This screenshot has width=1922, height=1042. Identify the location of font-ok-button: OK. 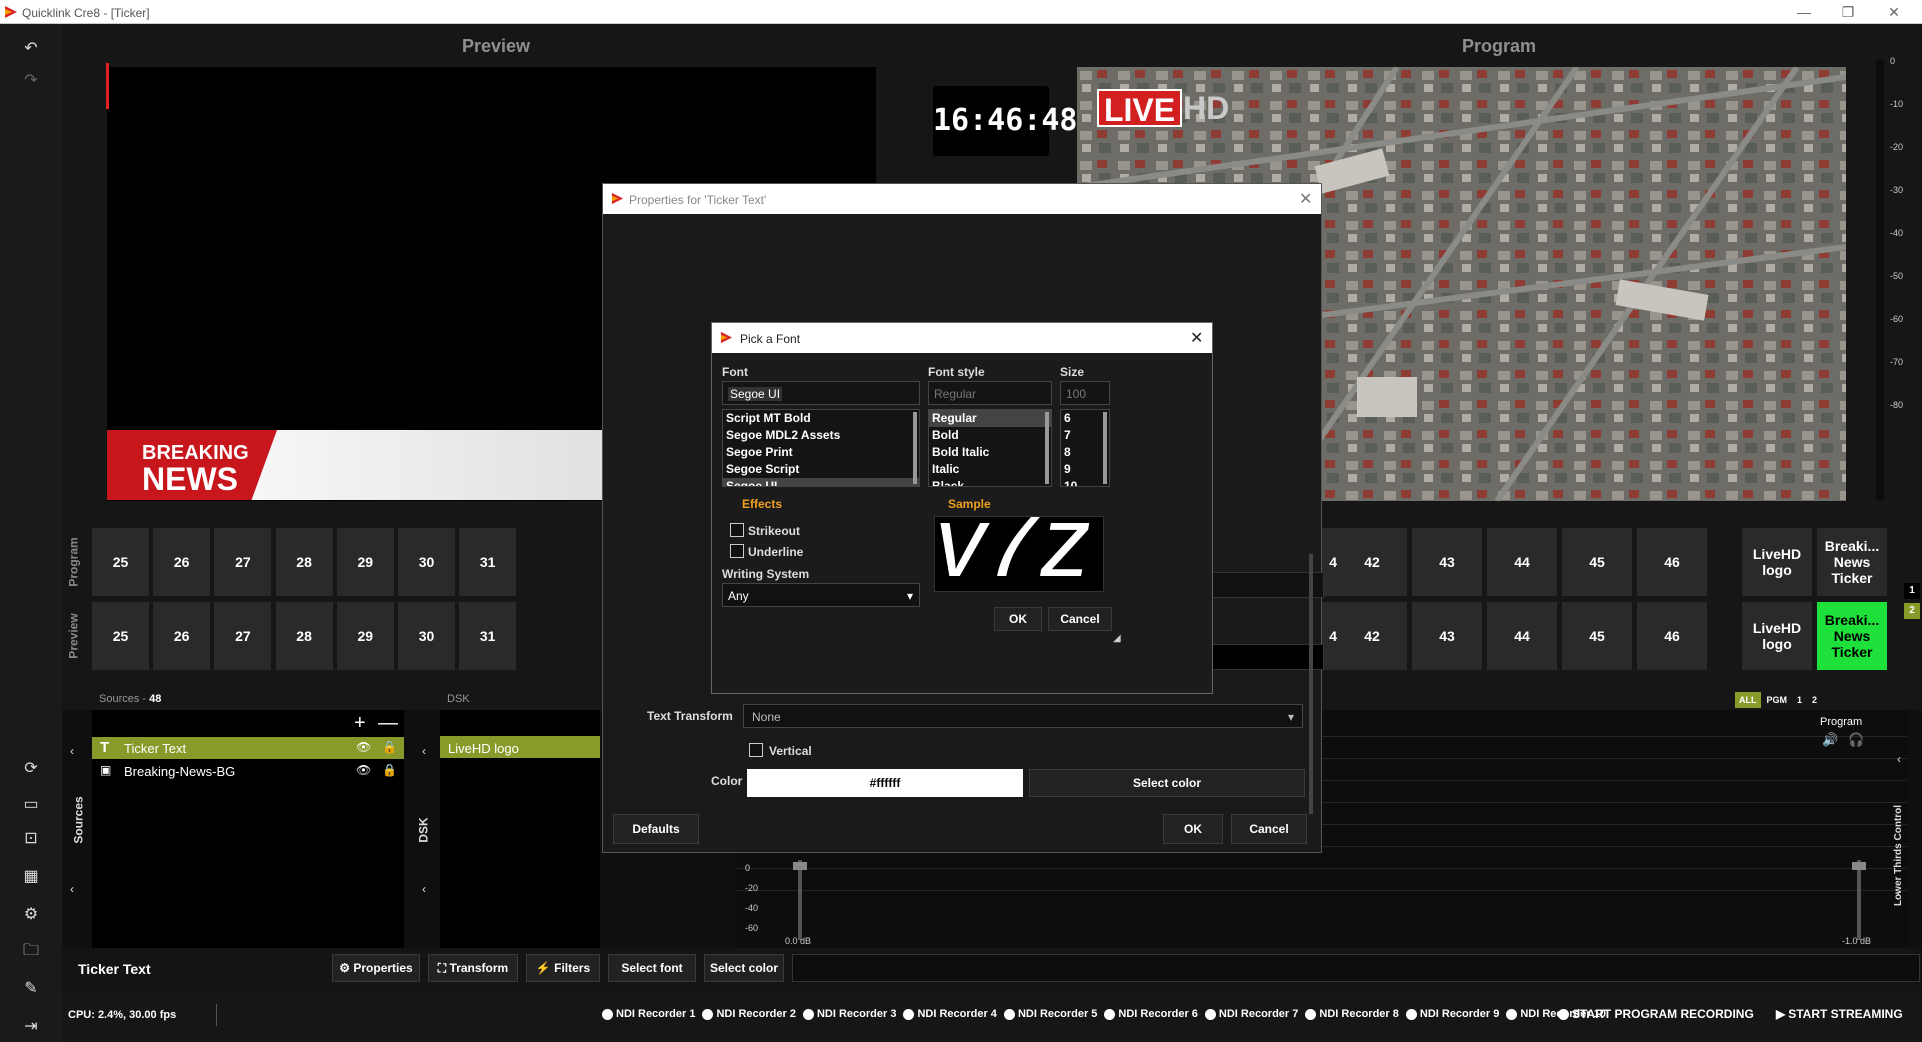
(1018, 619).